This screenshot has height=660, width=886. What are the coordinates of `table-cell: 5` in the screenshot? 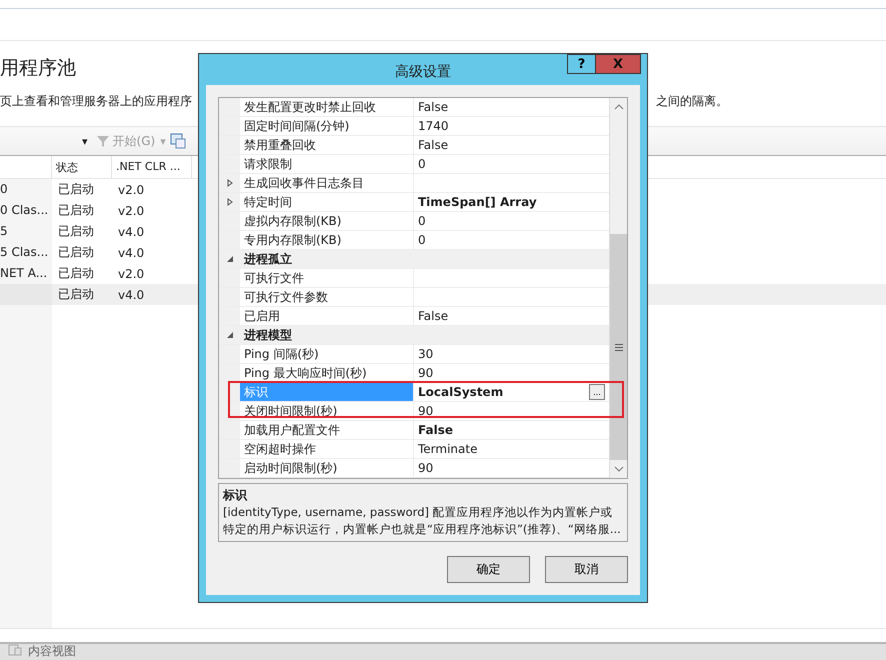 It's located at (26, 231).